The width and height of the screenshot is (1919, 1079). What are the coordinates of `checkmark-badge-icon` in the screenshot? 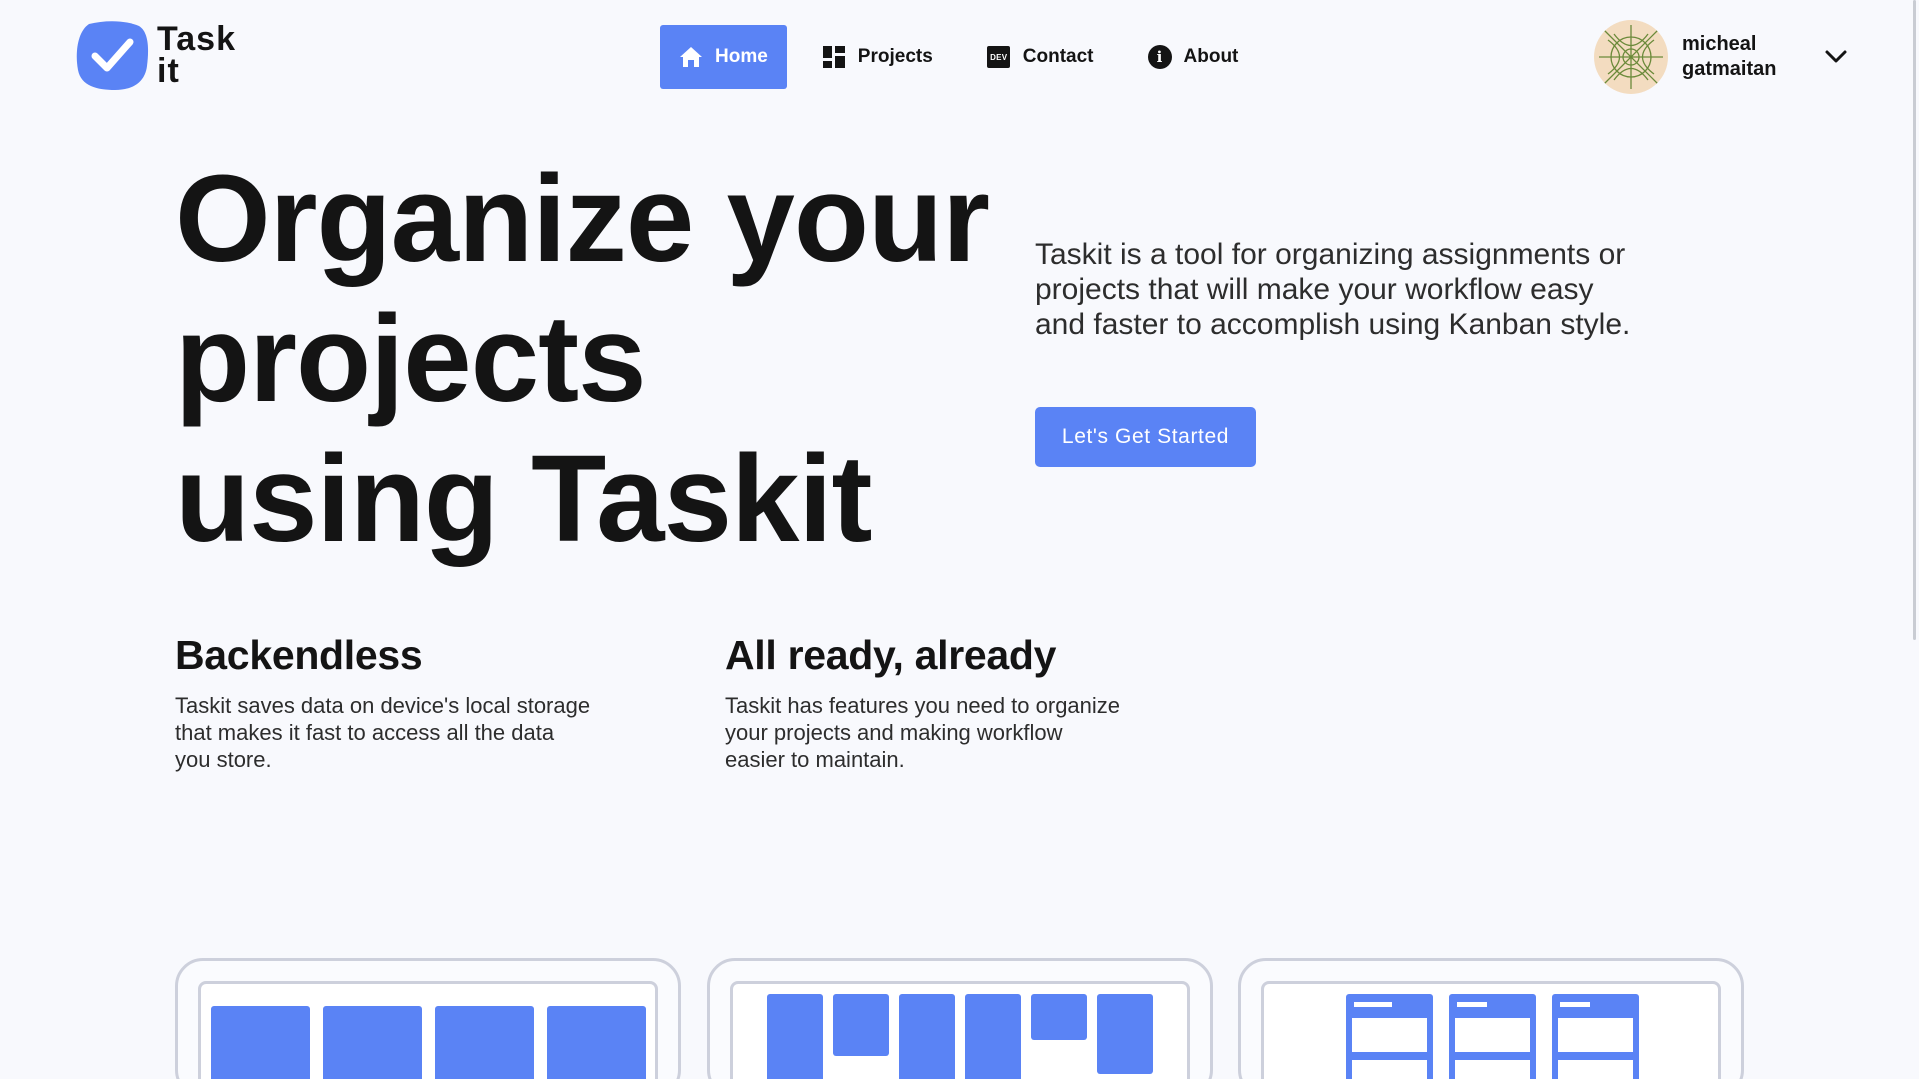 It's located at (112, 55).